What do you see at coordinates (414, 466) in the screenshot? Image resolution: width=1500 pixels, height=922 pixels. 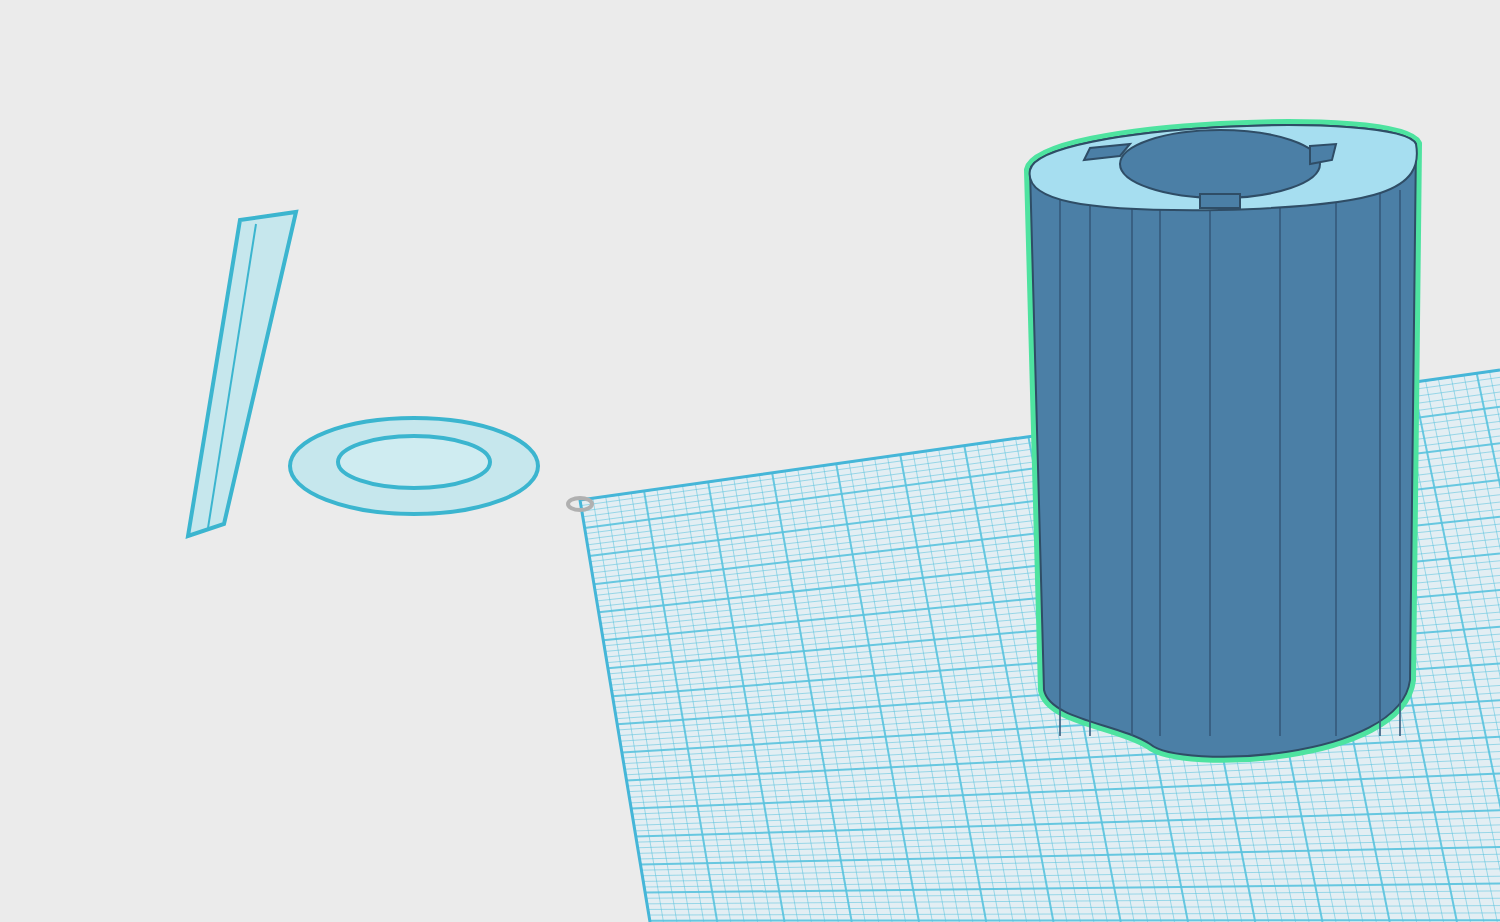 I see `ring-outline-drawing` at bounding box center [414, 466].